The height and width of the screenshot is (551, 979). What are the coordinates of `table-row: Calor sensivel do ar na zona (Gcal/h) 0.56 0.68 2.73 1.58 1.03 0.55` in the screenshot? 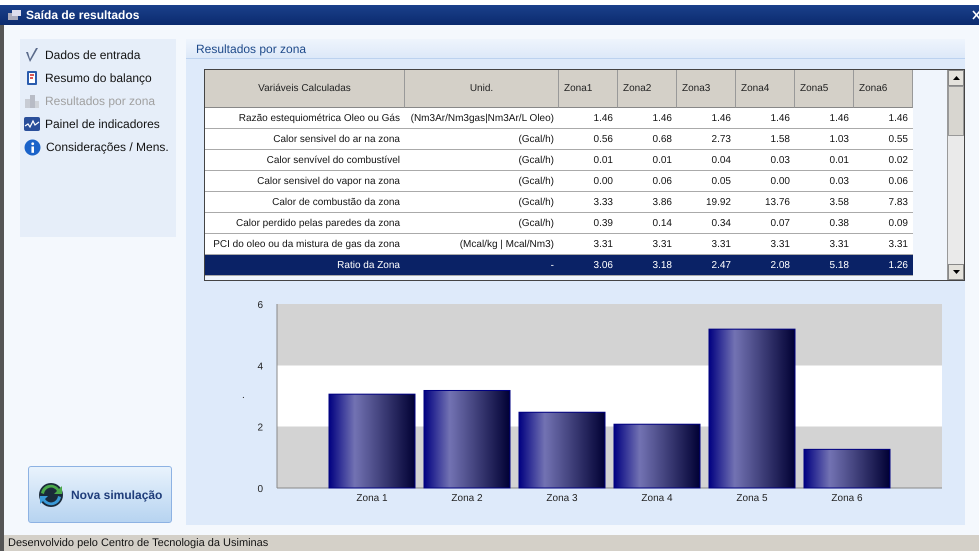 It's located at (560, 139).